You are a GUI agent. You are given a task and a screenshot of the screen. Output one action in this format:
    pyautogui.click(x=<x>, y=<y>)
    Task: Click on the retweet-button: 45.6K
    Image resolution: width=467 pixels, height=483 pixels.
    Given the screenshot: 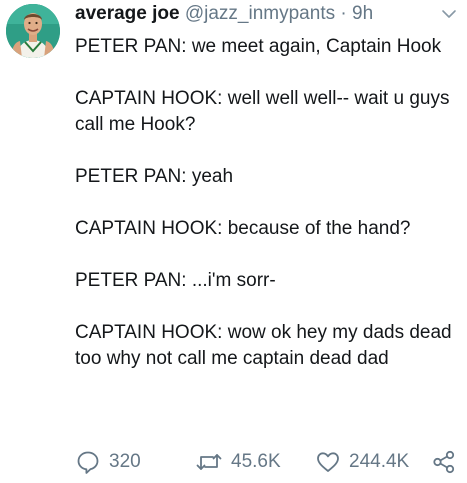 What is the action you would take?
    pyautogui.click(x=238, y=462)
    